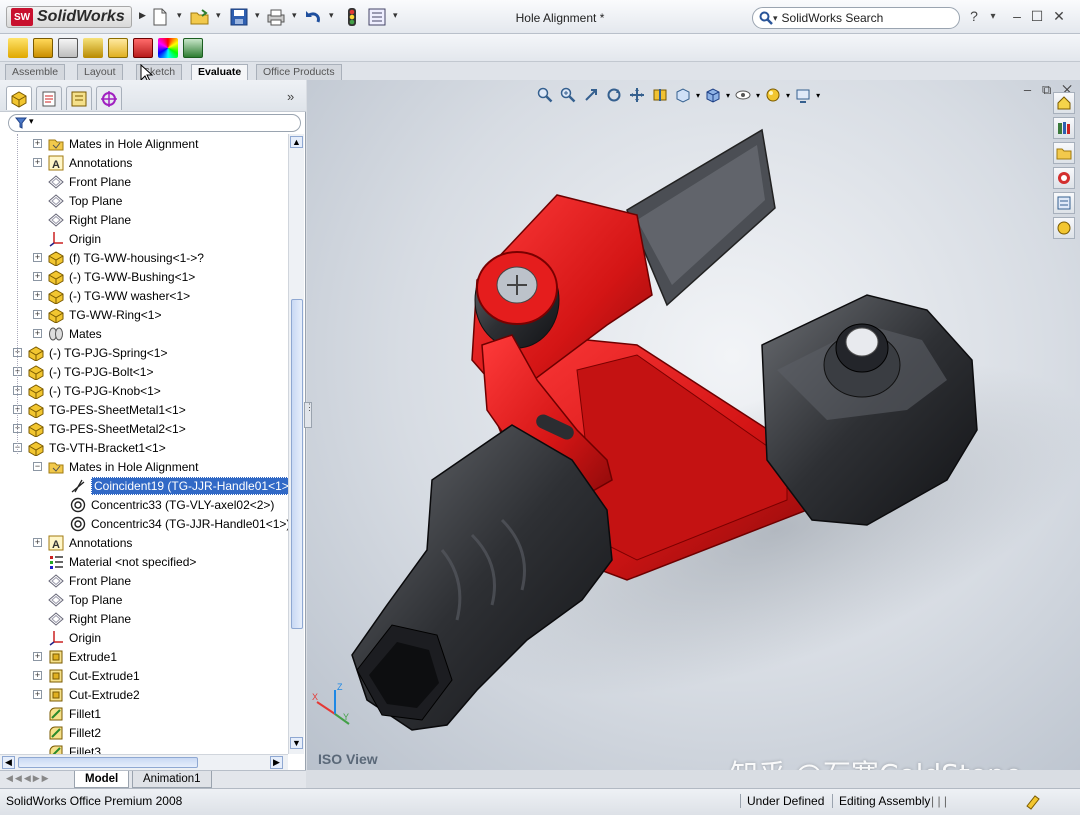 The image size is (1080, 815). What do you see at coordinates (100, 72) in the screenshot?
I see `tab-layout: Layout` at bounding box center [100, 72].